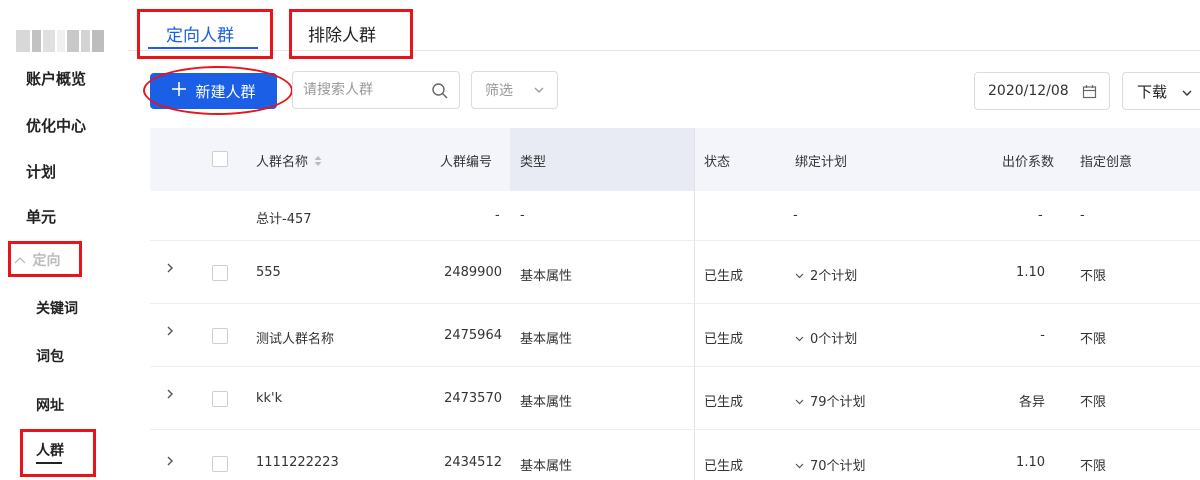  What do you see at coordinates (22, 261) in the screenshot?
I see `chevron-up-icon` at bounding box center [22, 261].